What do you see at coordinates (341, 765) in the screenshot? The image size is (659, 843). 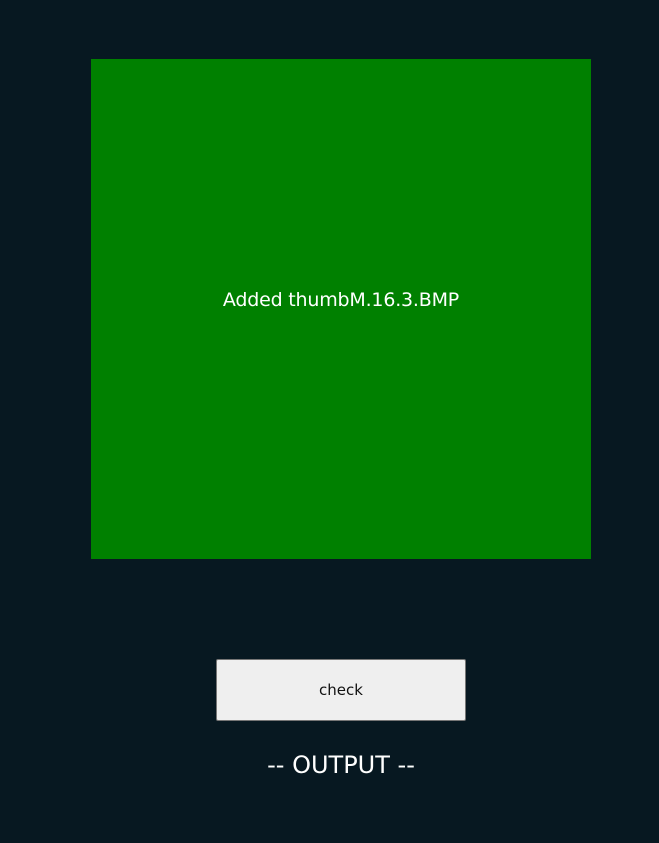 I see `output-label: -- OUTPUT --` at bounding box center [341, 765].